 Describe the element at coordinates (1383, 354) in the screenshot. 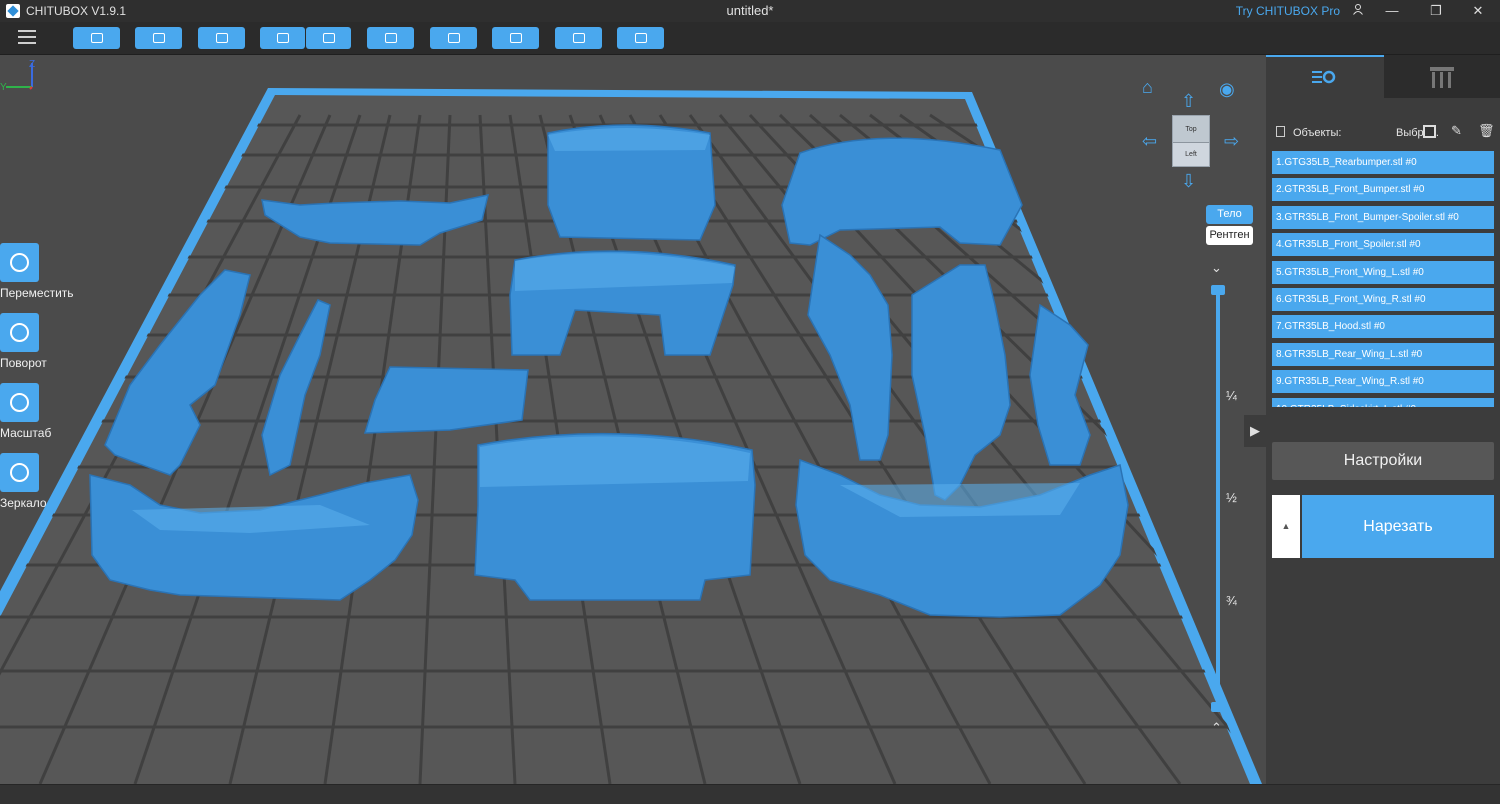

I see `list-item: 8.GTR35LB_Rear_Wing_L.stl #0` at that location.